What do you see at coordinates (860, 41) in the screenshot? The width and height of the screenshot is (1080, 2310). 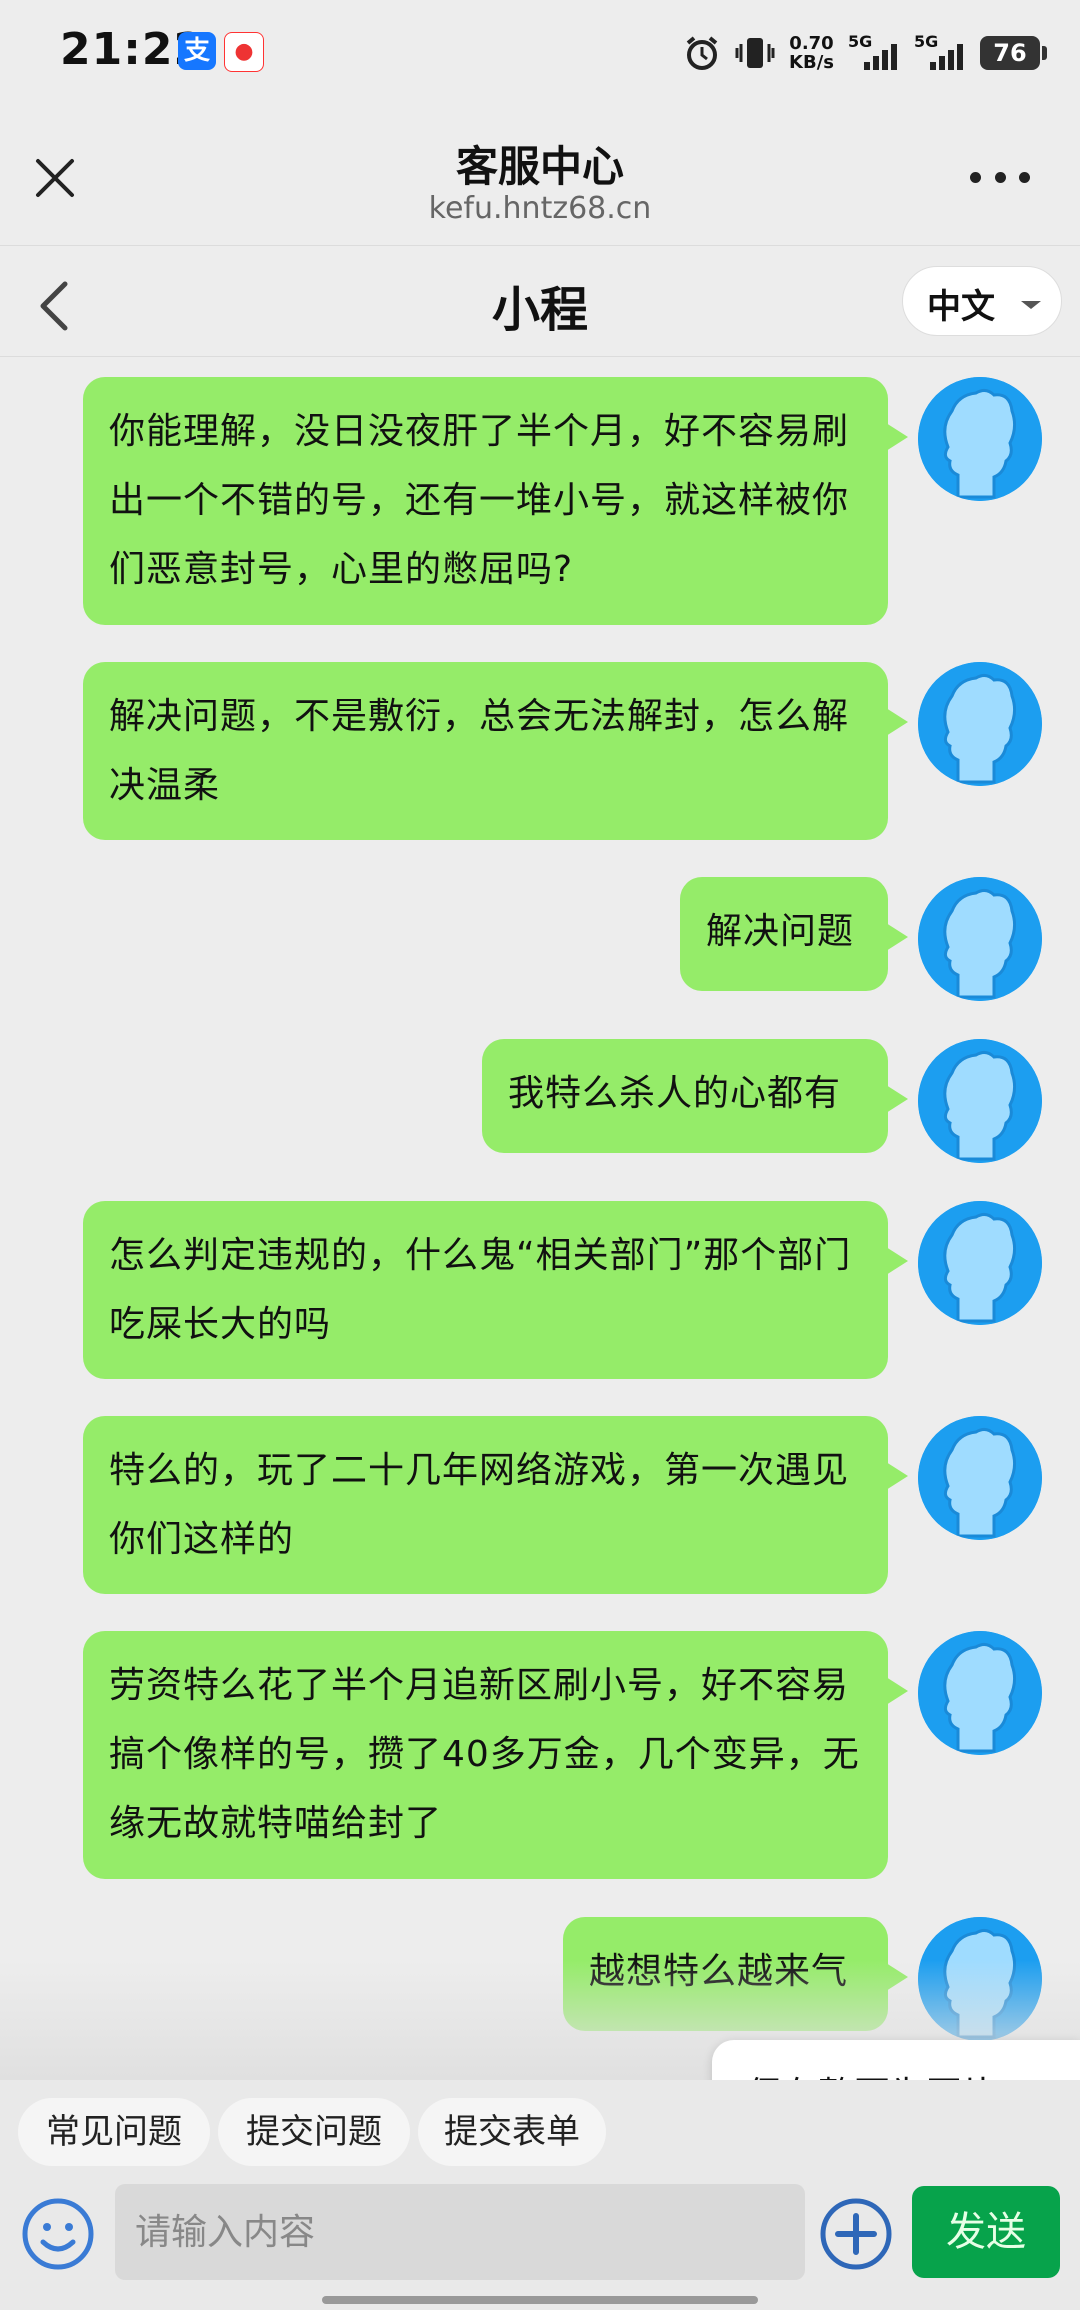 I see `sim1-label: 5G` at bounding box center [860, 41].